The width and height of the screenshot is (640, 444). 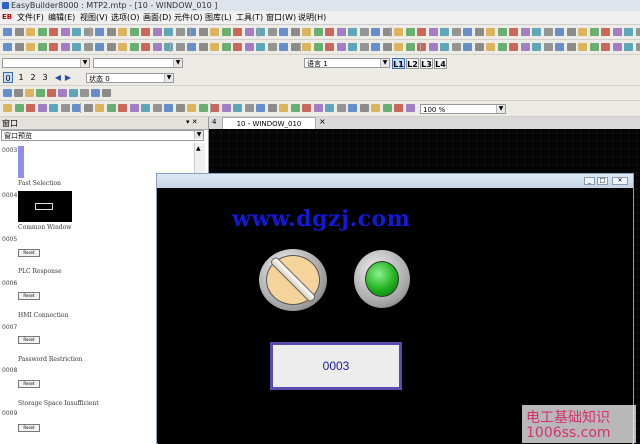 I want to click on scroll-up-icon: ▲, so click(x=198, y=148).